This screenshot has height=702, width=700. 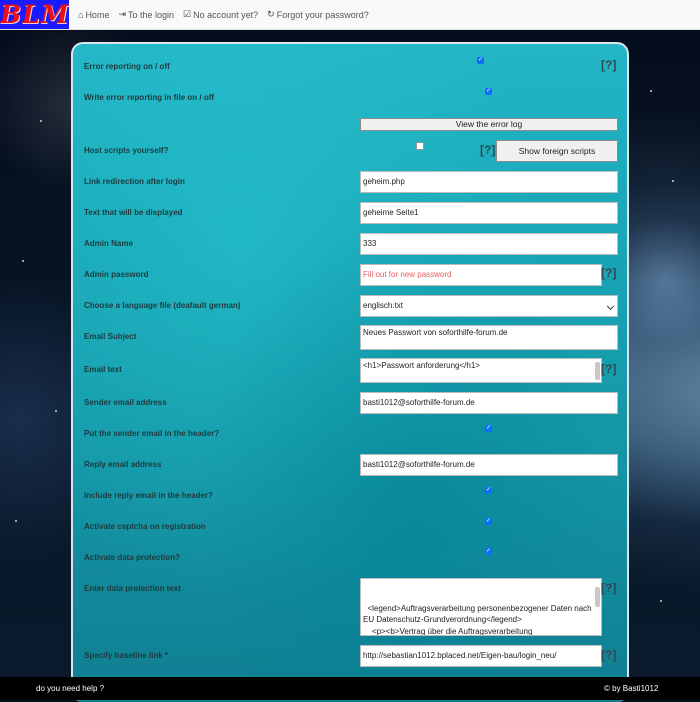 What do you see at coordinates (597, 597) in the screenshot?
I see `data-protection-scrollbar` at bounding box center [597, 597].